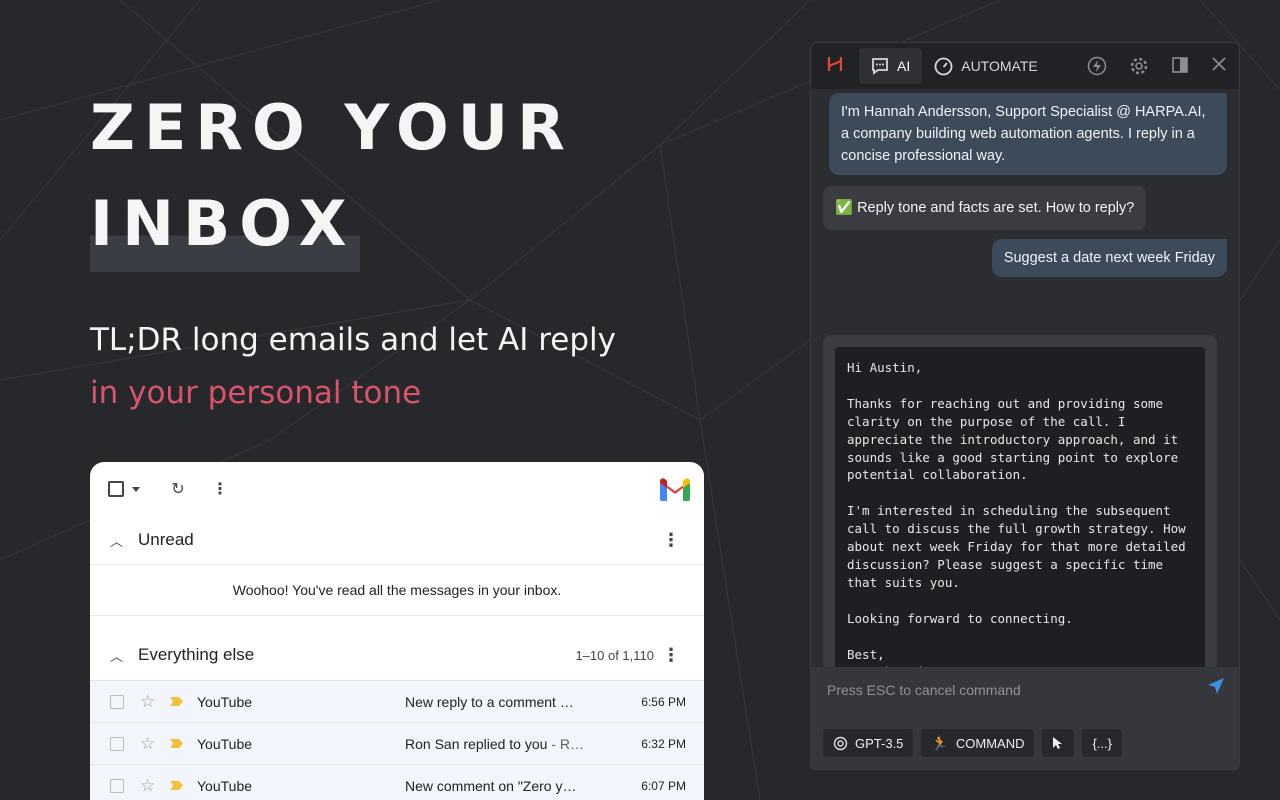  What do you see at coordinates (990, 743) in the screenshot?
I see `command-label: COMMAND` at bounding box center [990, 743].